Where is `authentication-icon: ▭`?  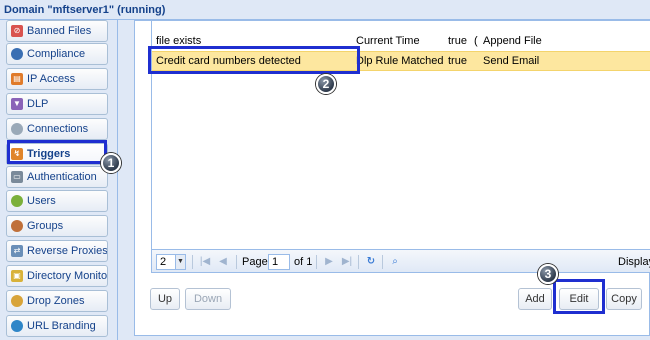 authentication-icon: ▭ is located at coordinates (17, 177).